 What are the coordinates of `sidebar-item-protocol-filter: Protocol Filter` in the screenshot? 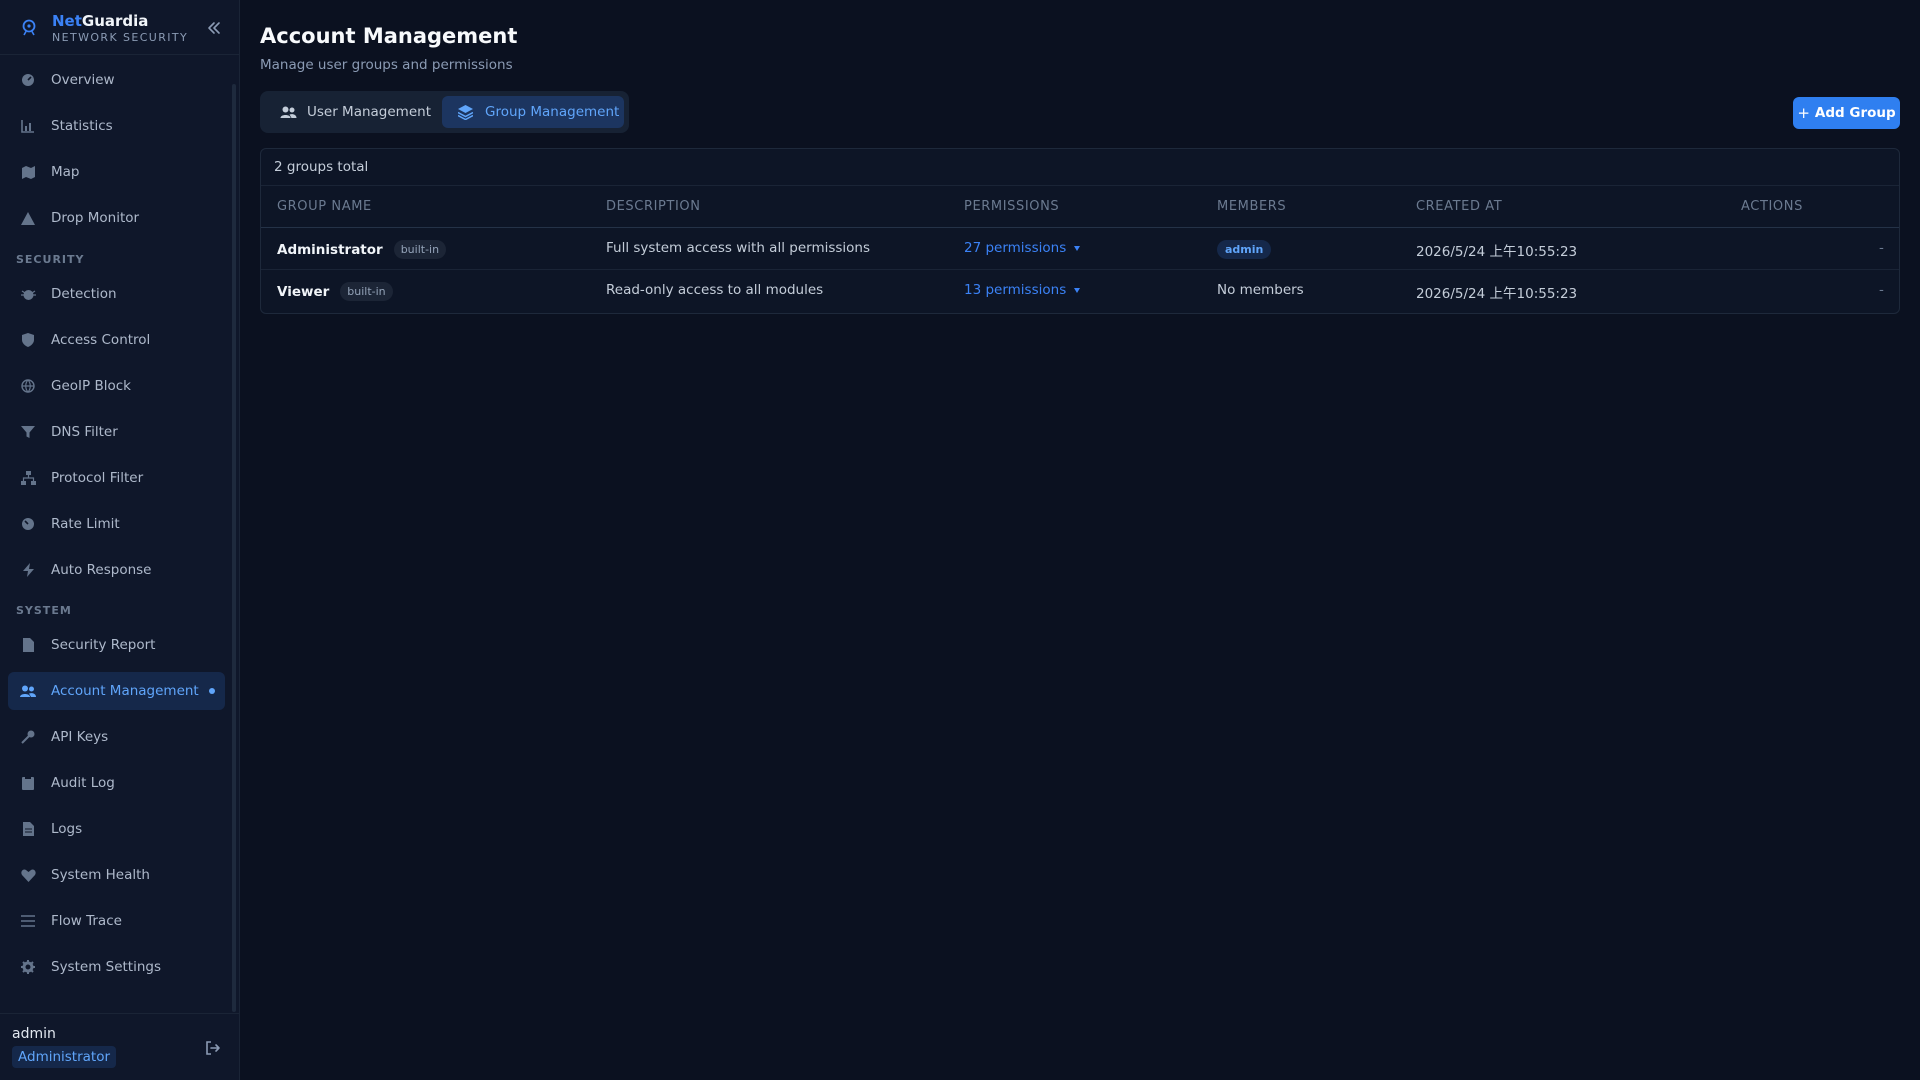 It's located at (116, 478).